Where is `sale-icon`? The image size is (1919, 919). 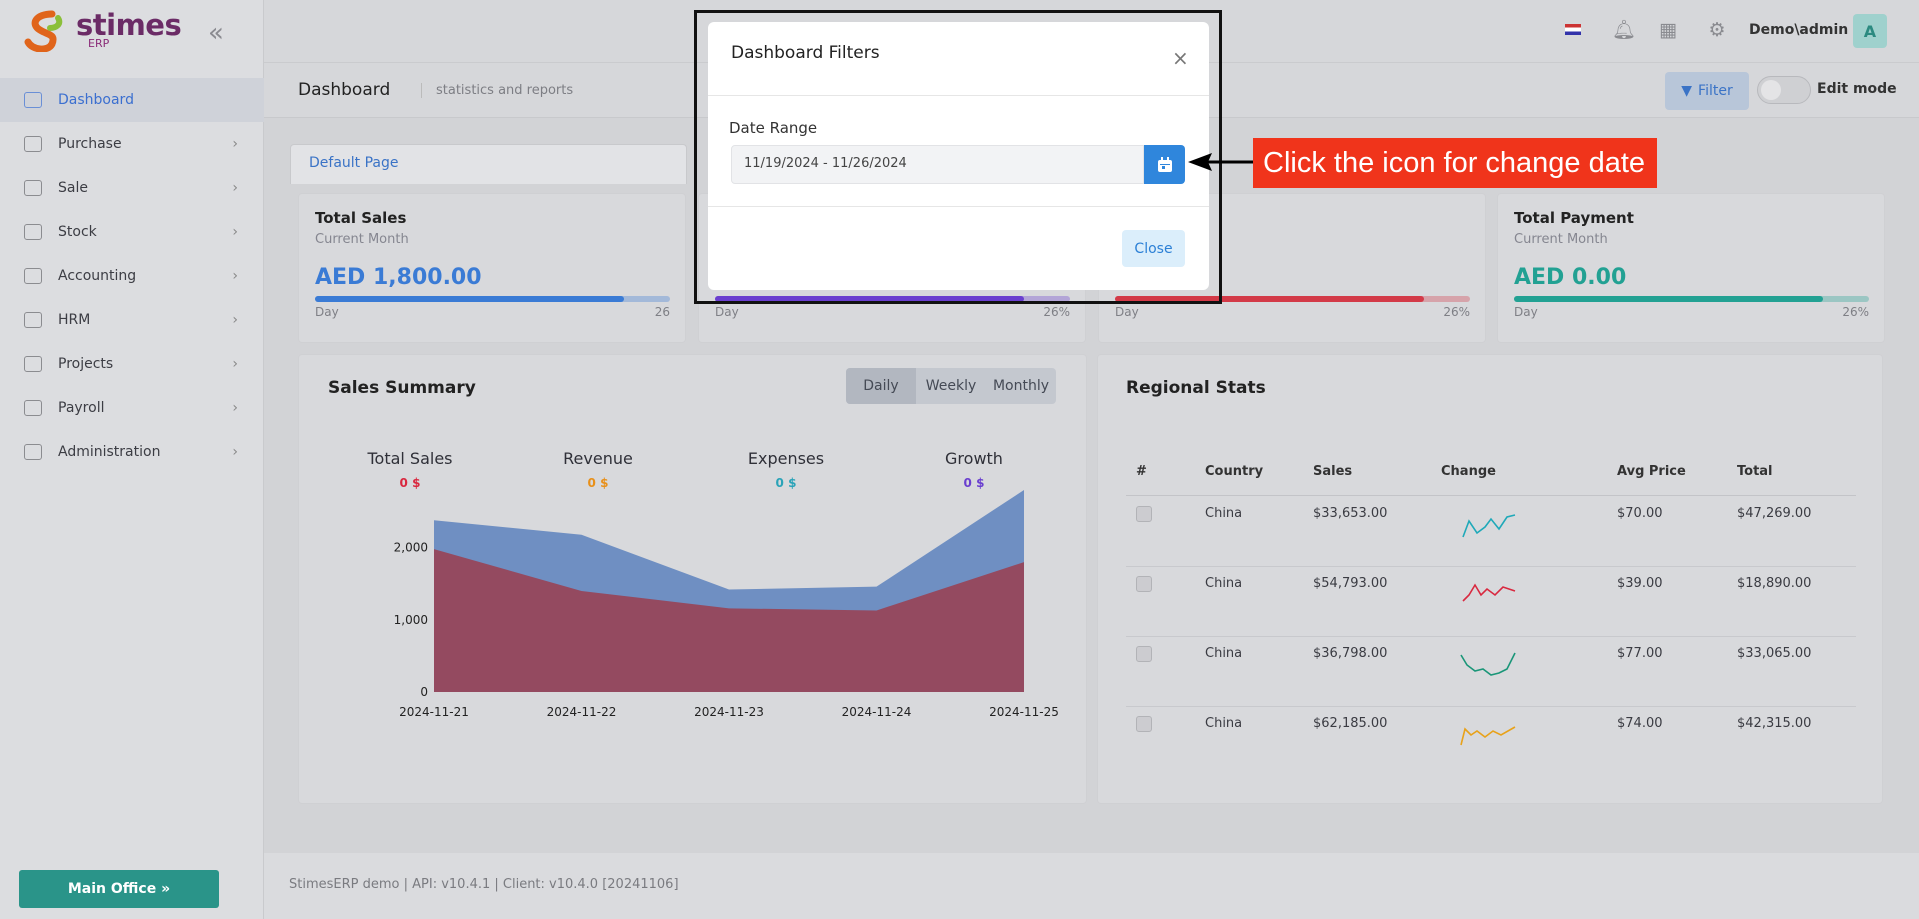 sale-icon is located at coordinates (33, 188).